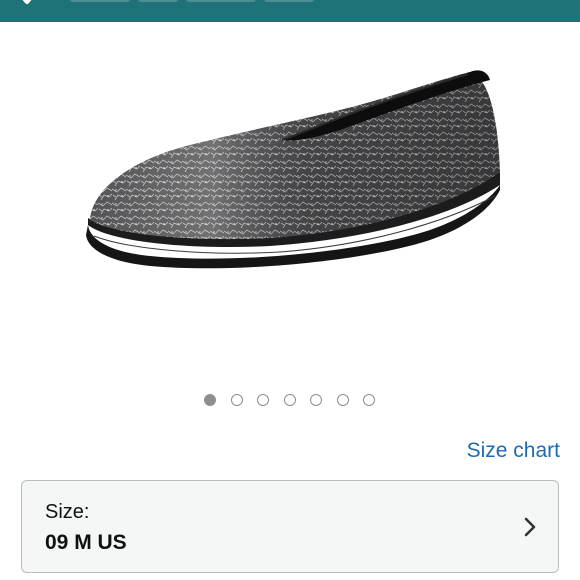 The width and height of the screenshot is (580, 580). Describe the element at coordinates (513, 451) in the screenshot. I see `size-chart-link: Size chart` at that location.